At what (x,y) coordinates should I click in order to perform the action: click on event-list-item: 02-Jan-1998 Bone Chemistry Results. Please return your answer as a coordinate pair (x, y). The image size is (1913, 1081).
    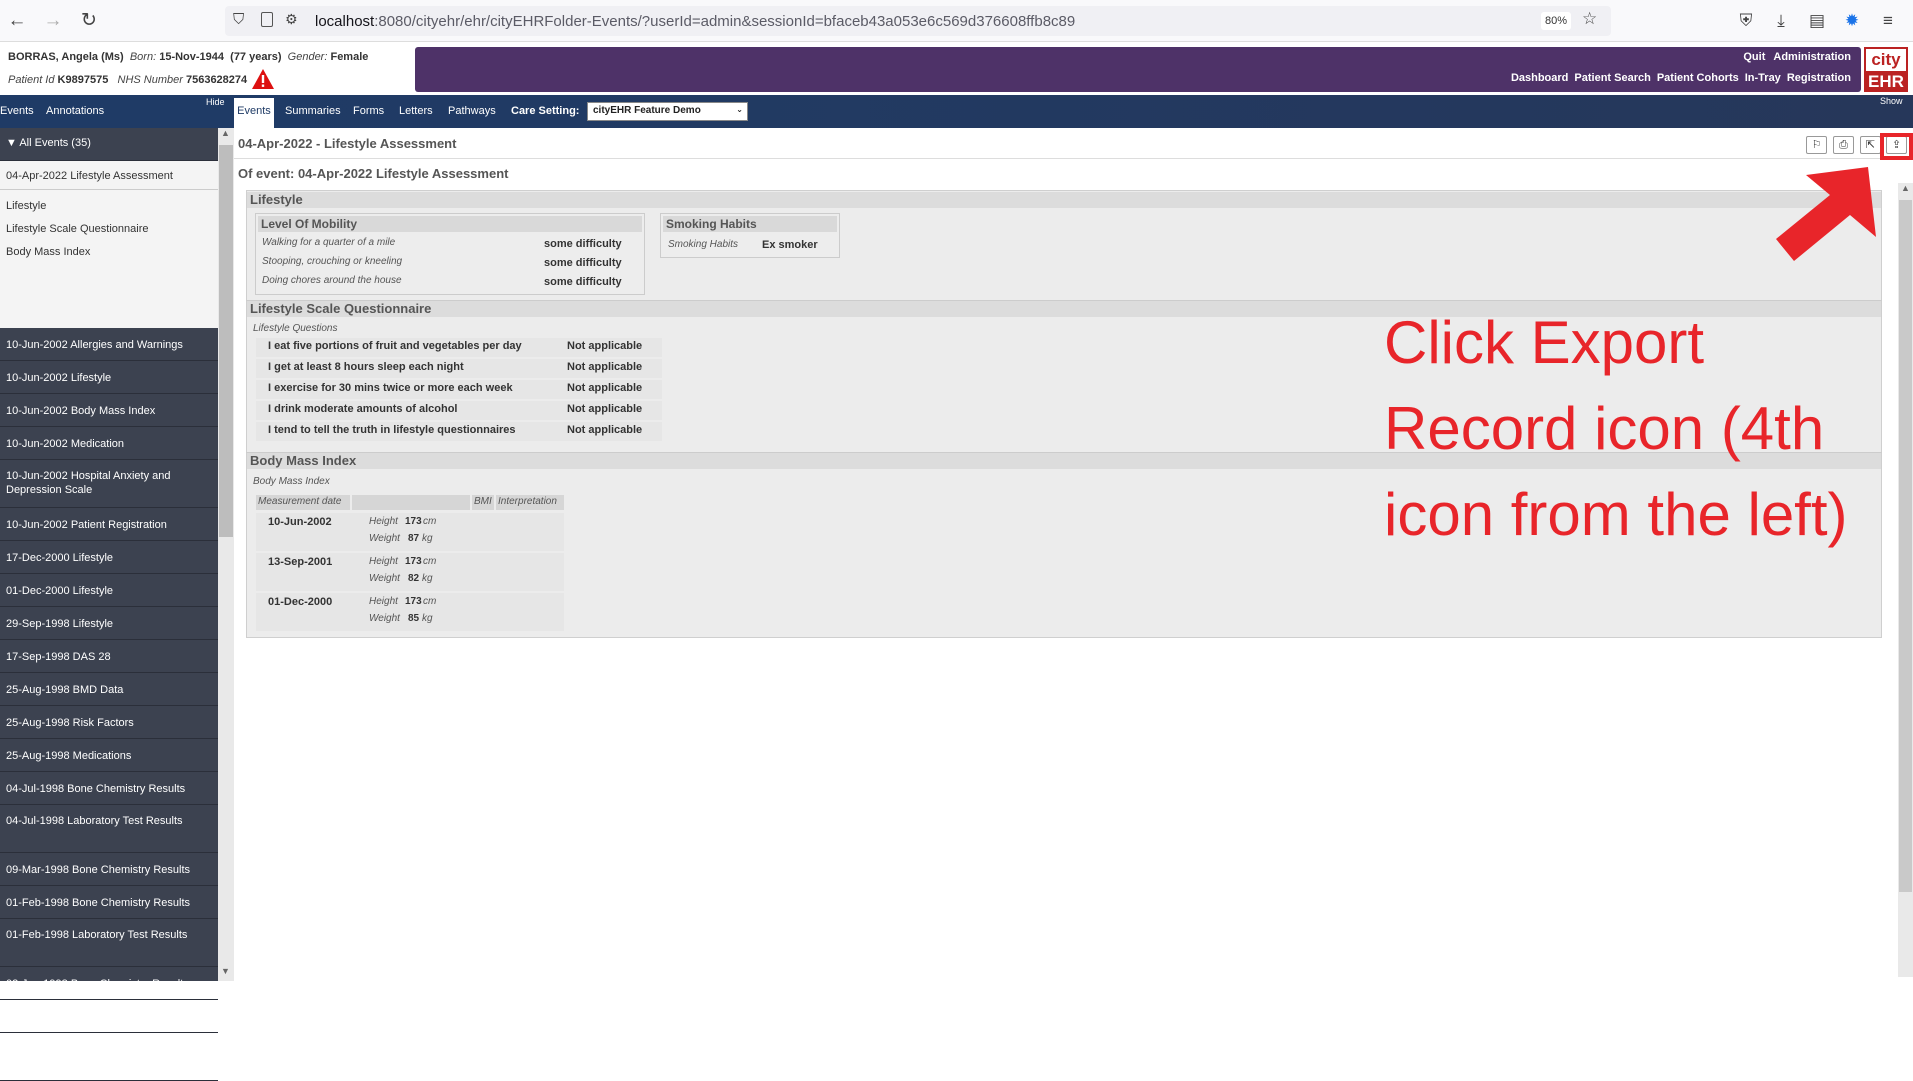
    Looking at the image, I should click on (109, 983).